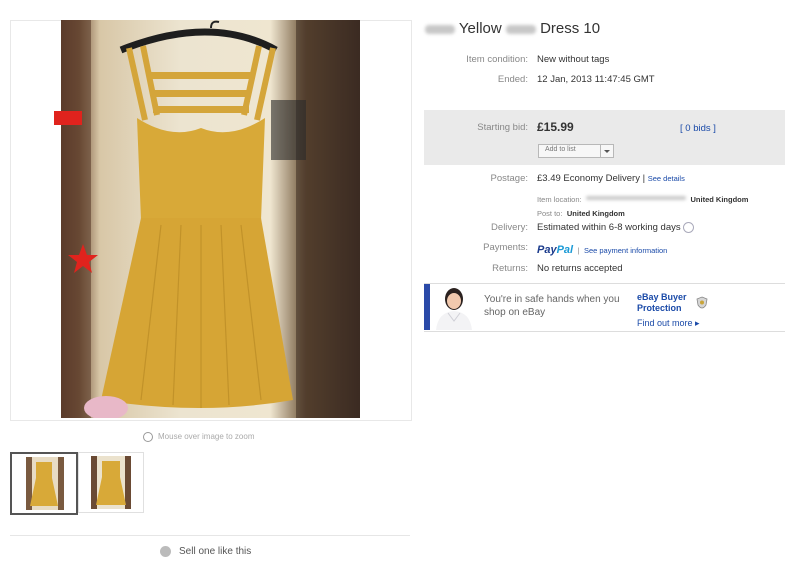 Image resolution: width=785 pixels, height=563 pixels. What do you see at coordinates (510, 268) in the screenshot?
I see `returns-label: Returns:` at bounding box center [510, 268].